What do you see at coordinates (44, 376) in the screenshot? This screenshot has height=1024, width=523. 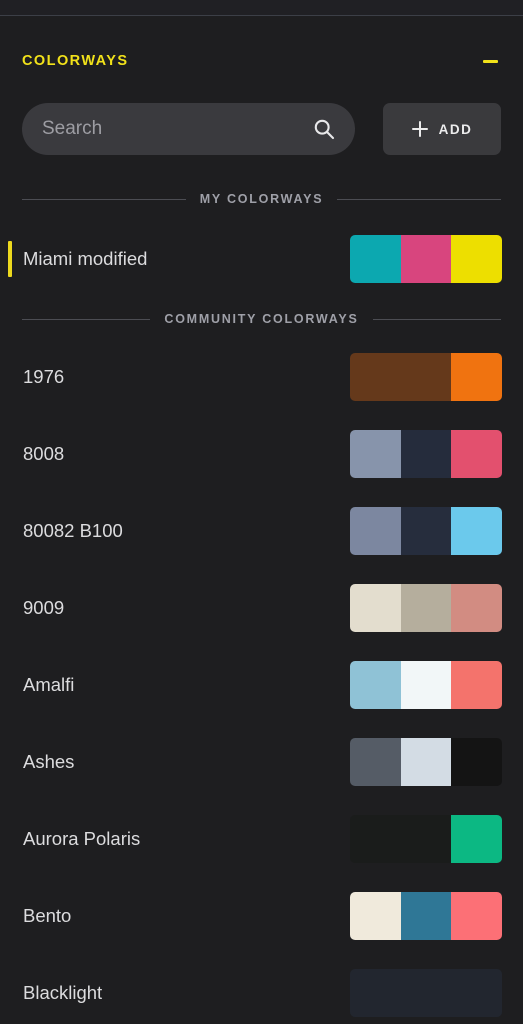 I see `colorway-name: 1976` at bounding box center [44, 376].